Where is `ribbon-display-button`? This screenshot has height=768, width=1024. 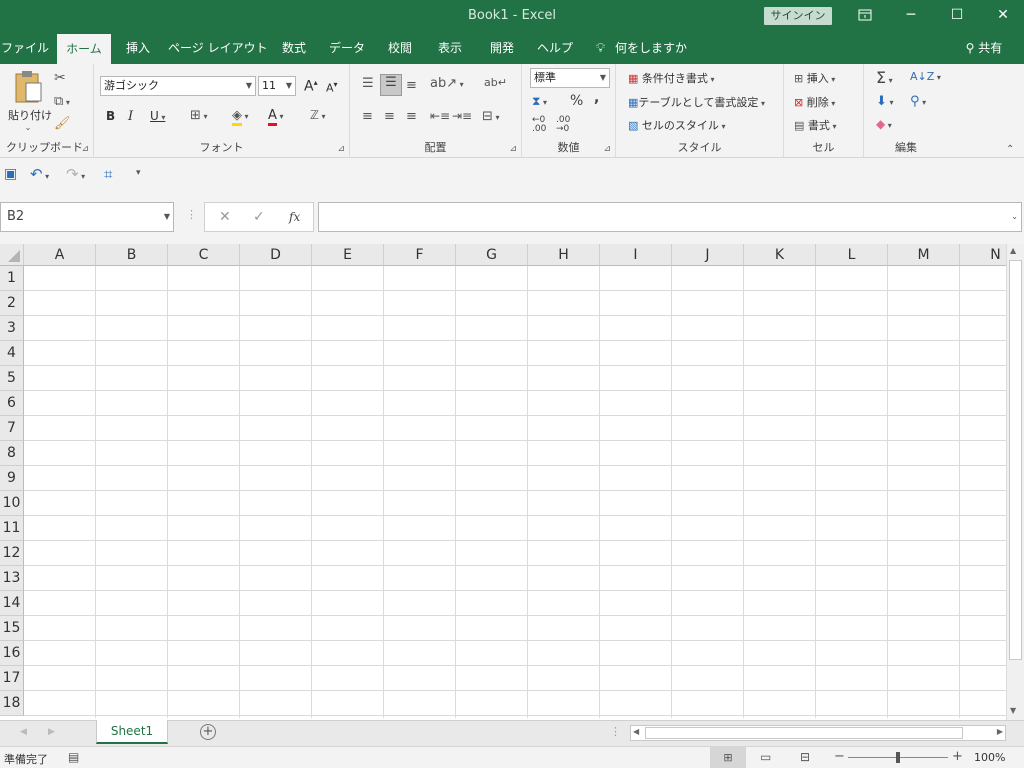 ribbon-display-button is located at coordinates (865, 15).